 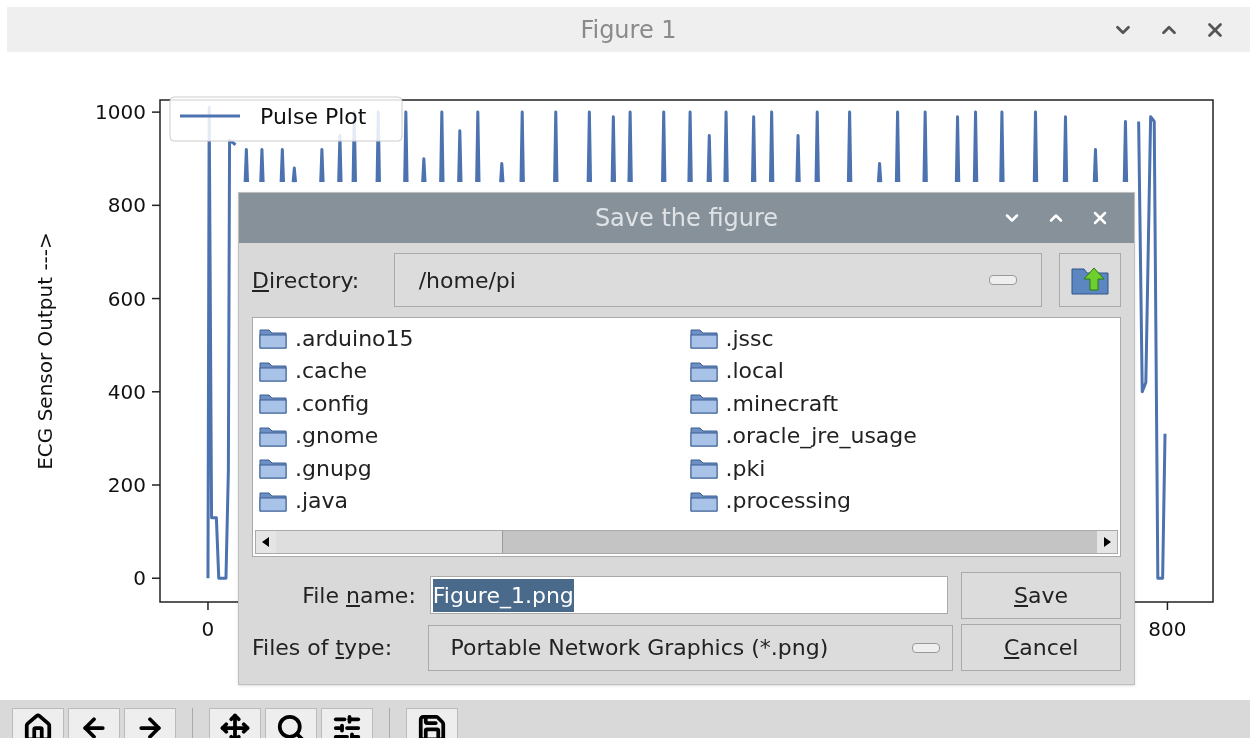 What do you see at coordinates (686, 542) in the screenshot?
I see `horizontal-scrollbar` at bounding box center [686, 542].